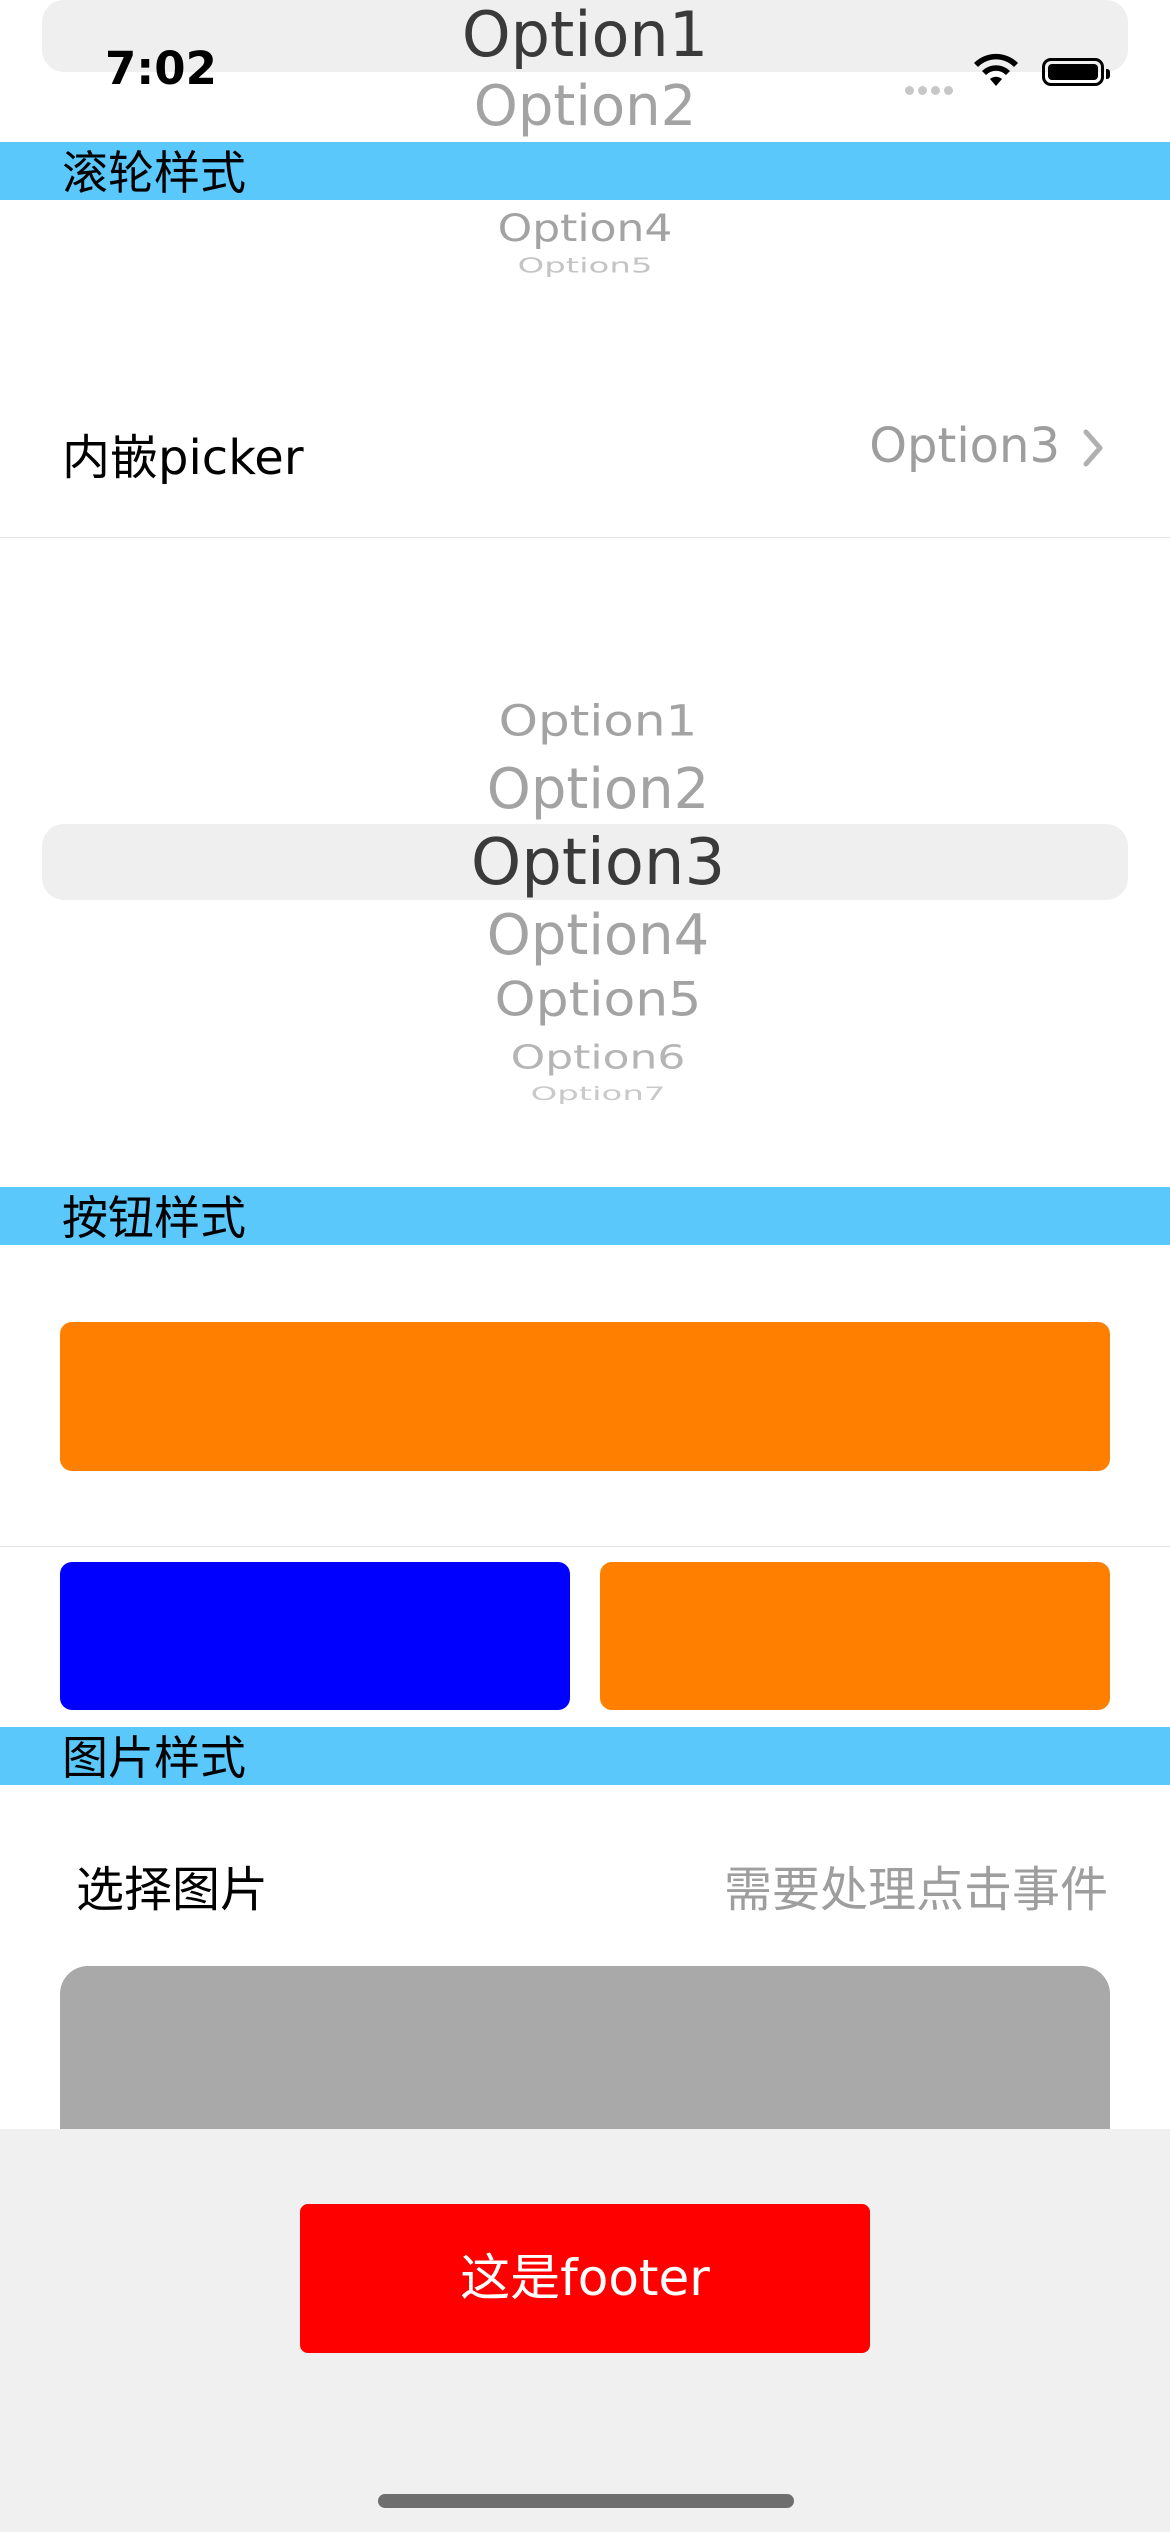  Describe the element at coordinates (996, 72) in the screenshot. I see `wifi-icon` at that location.